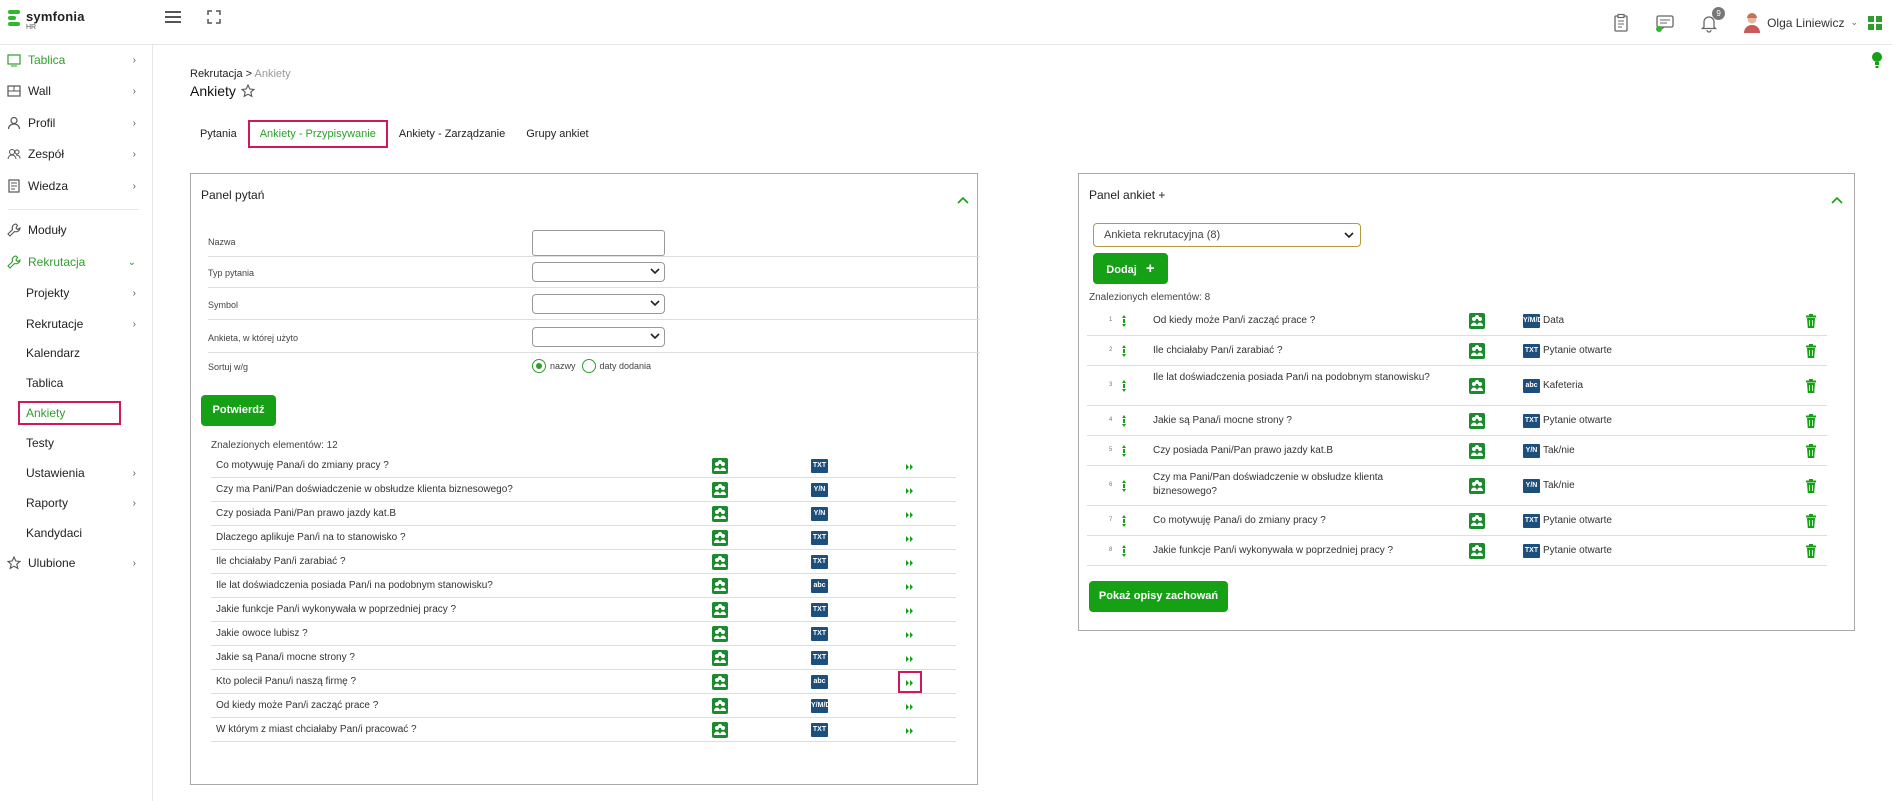 The image size is (1892, 801). Describe the element at coordinates (70, 443) in the screenshot. I see `sidebar-item-testy: Testy` at that location.